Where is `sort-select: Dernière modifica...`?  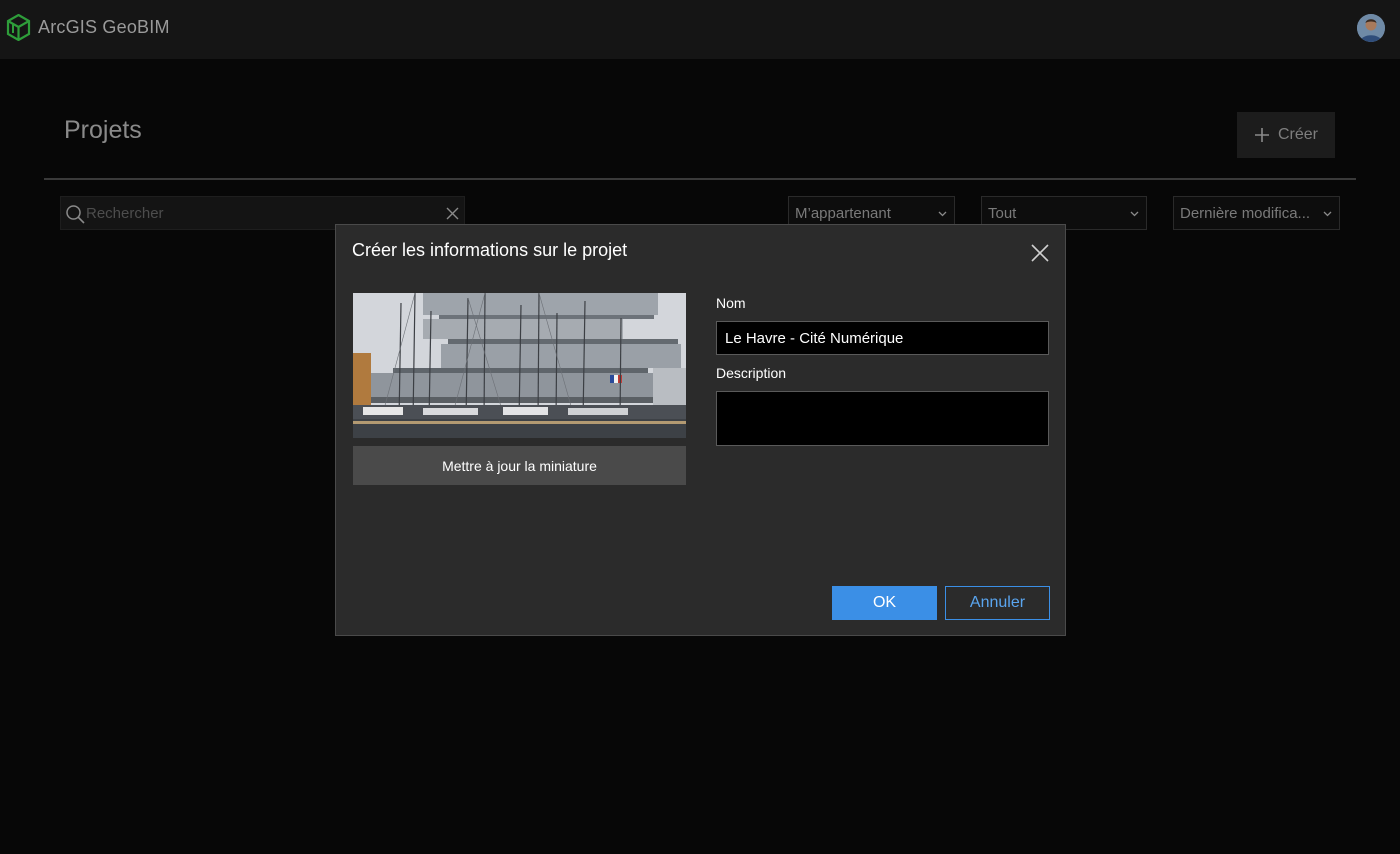
sort-select: Dernière modifica... is located at coordinates (1256, 213).